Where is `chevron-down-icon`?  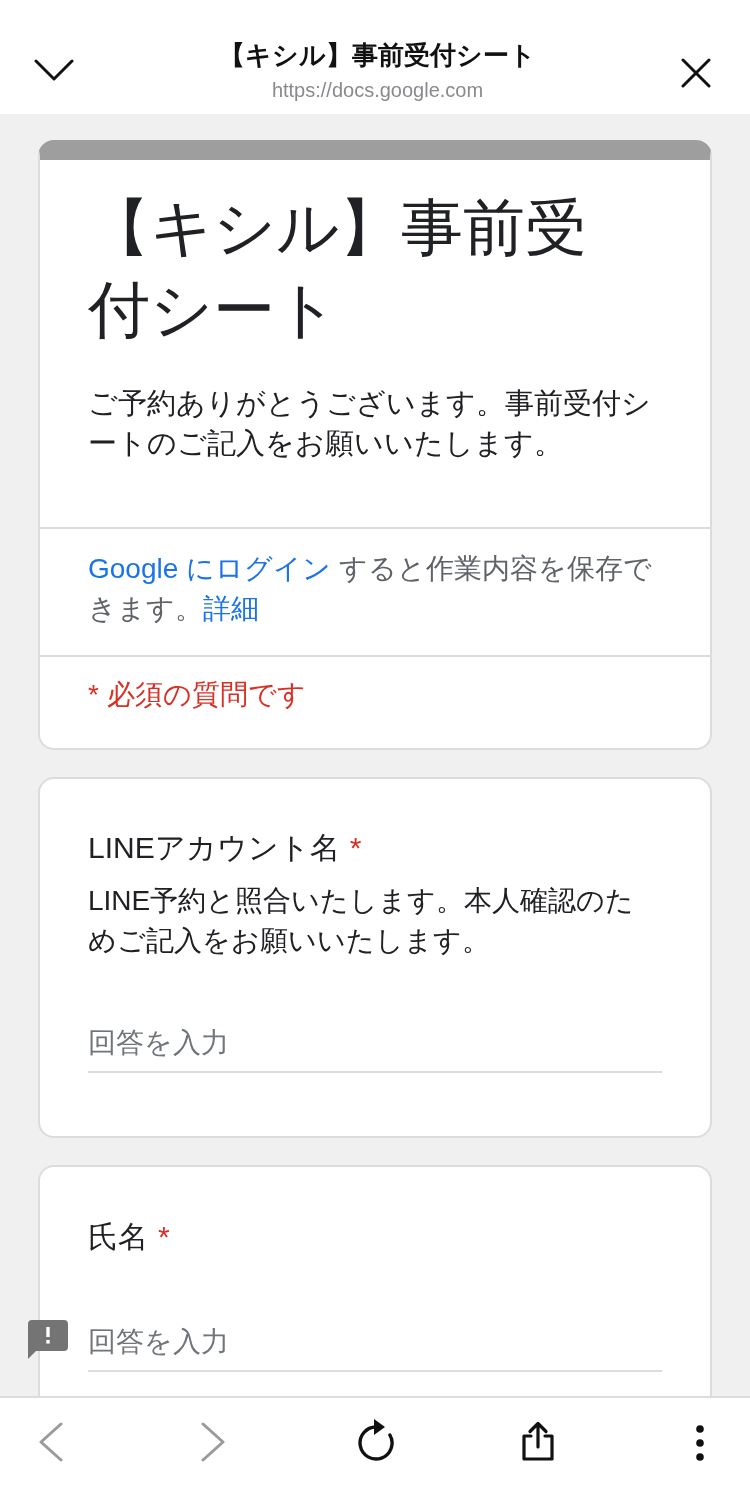
chevron-down-icon is located at coordinates (54, 70).